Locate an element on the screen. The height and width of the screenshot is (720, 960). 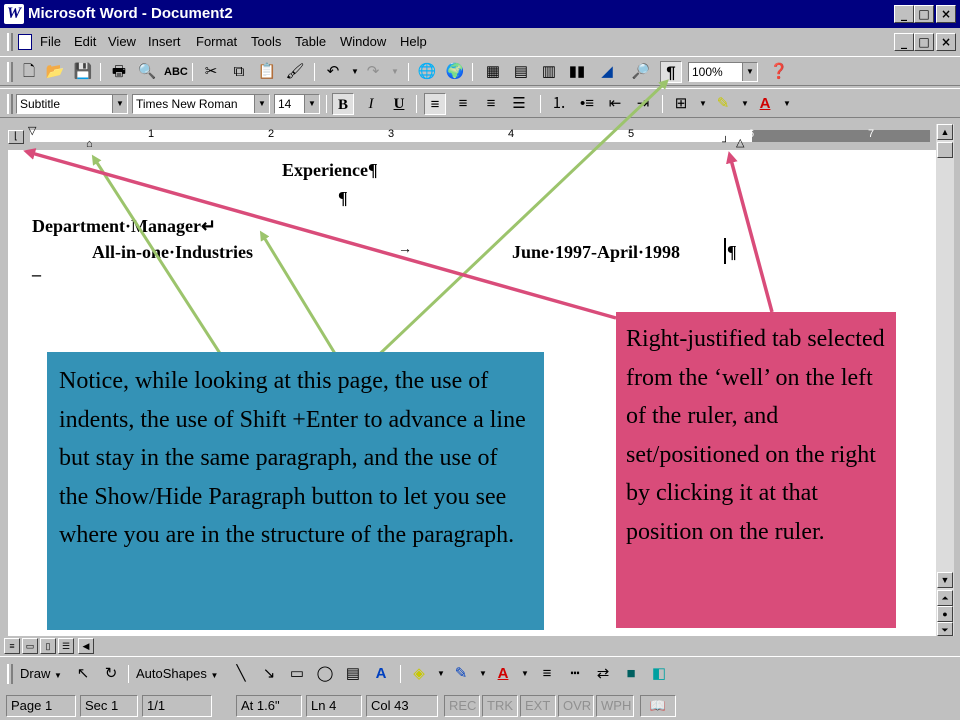
minimize-button: _ is located at coordinates (904, 14).